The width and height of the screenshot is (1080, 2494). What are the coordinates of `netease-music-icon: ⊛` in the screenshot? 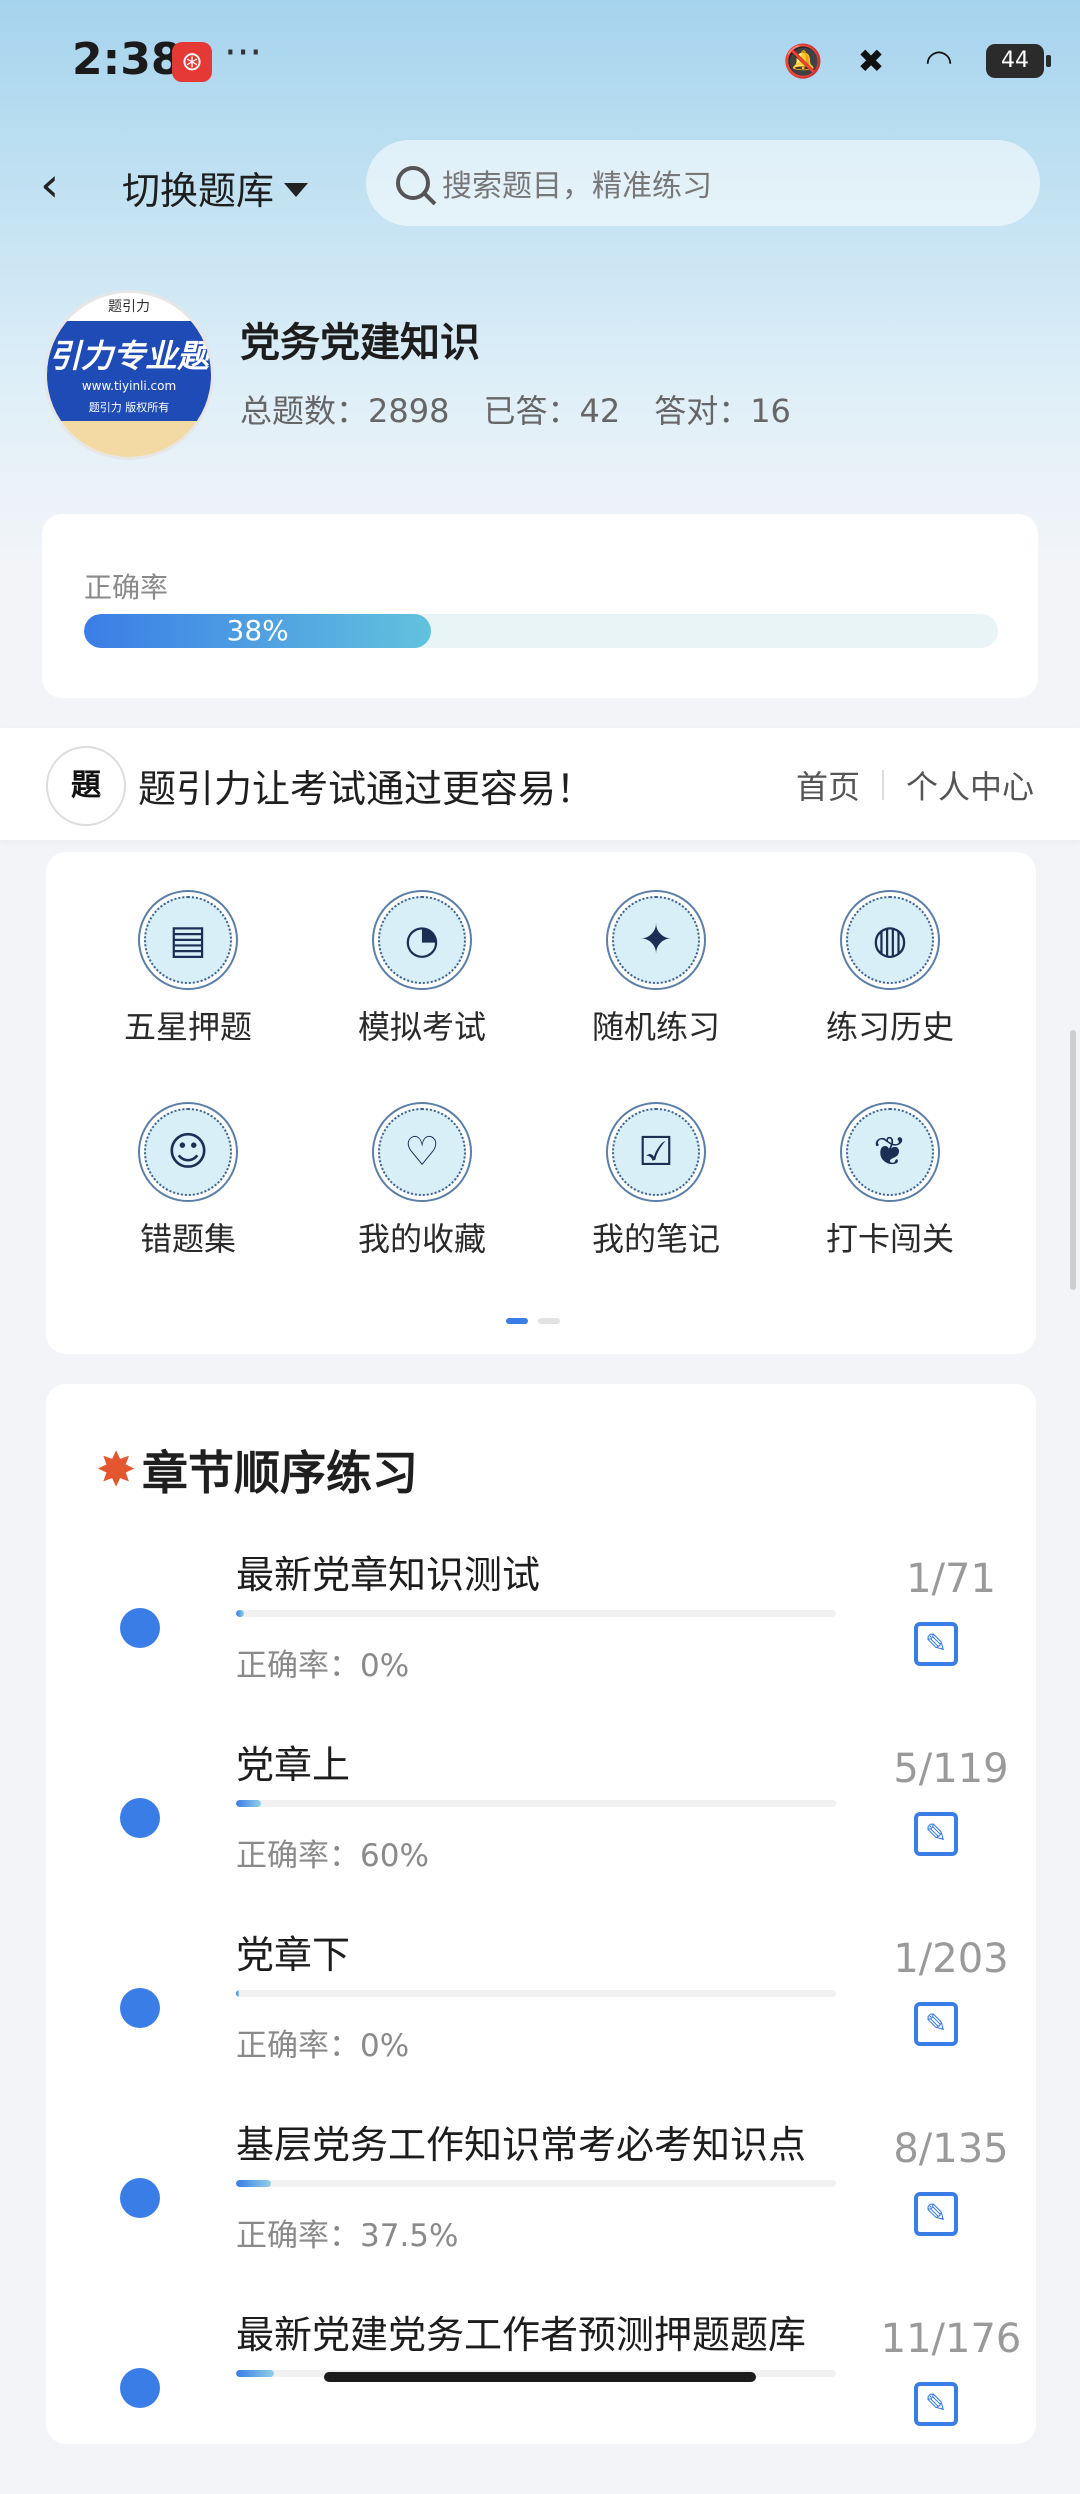 It's located at (192, 62).